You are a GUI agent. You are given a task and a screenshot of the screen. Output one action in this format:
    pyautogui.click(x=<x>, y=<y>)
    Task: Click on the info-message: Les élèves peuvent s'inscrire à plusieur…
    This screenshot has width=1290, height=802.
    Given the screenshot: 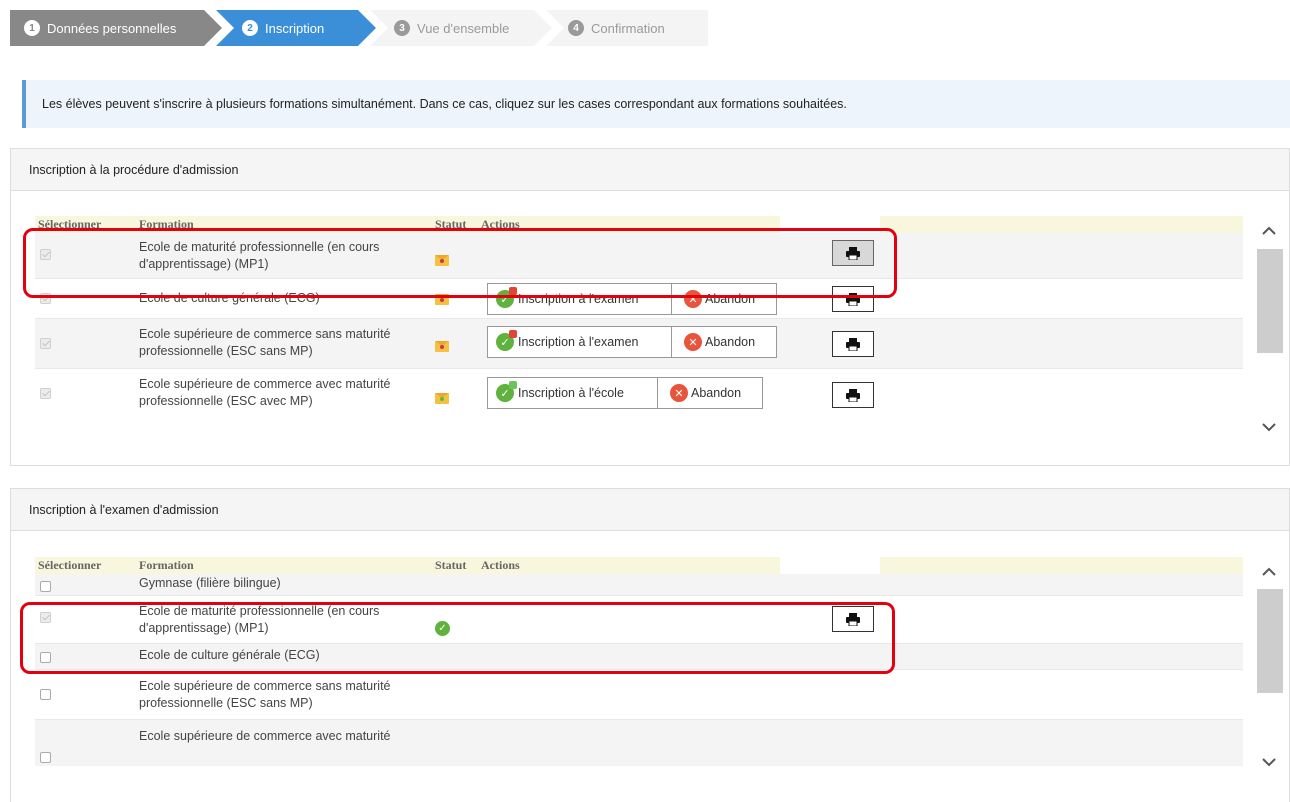 What is the action you would take?
    pyautogui.click(x=656, y=104)
    